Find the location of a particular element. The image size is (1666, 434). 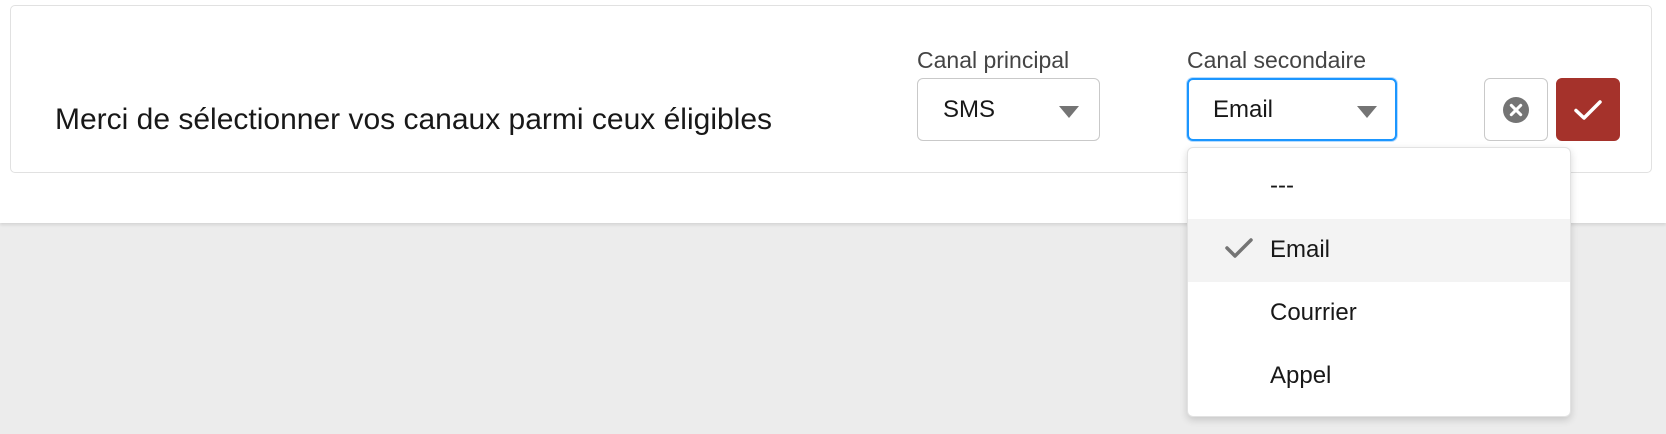

primary-channel-select: SMS is located at coordinates (1008, 109).